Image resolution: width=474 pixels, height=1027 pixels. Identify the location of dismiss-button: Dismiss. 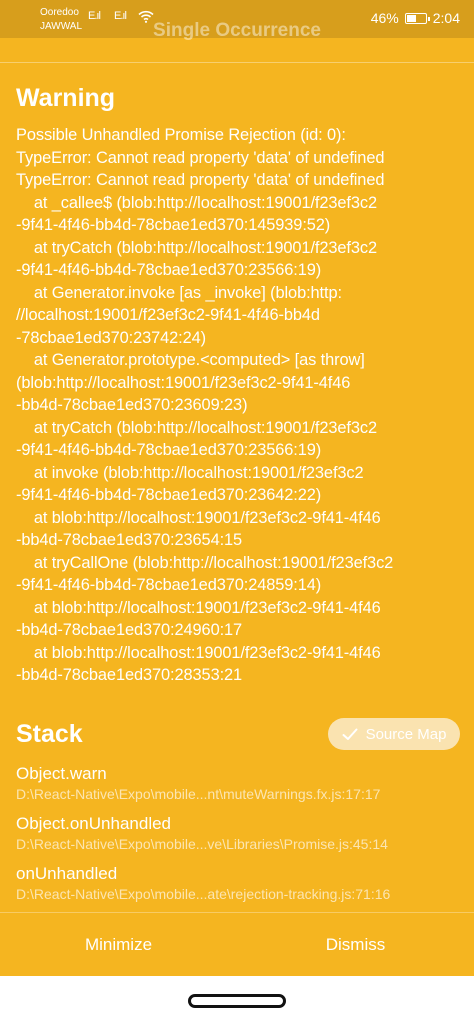
(355, 945).